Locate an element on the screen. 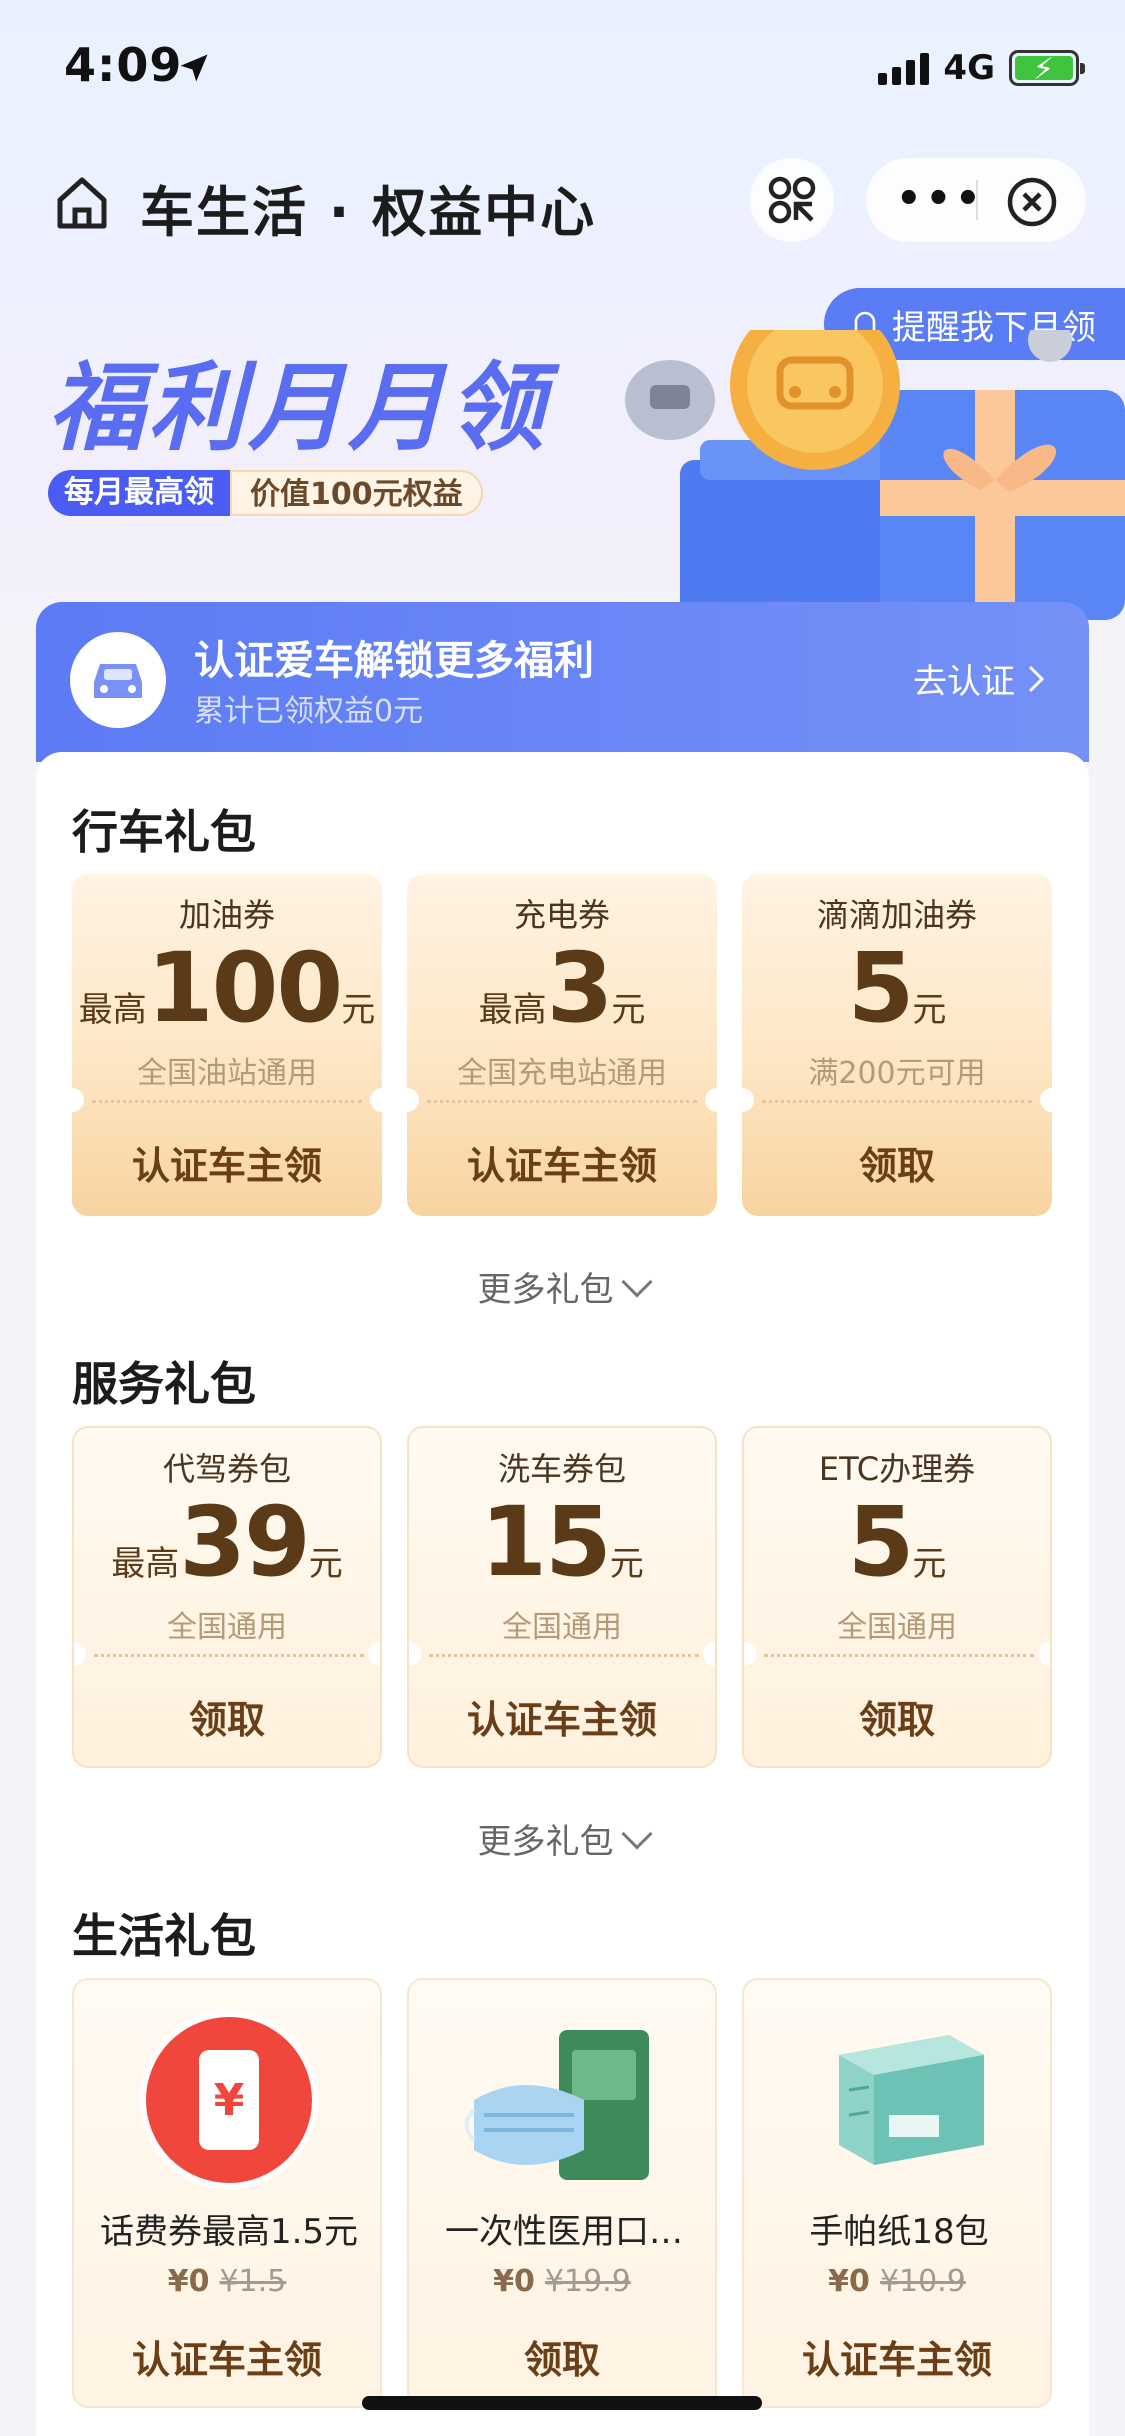 The width and height of the screenshot is (1125, 2436). more-service-packages: 更多礼包 is located at coordinates (562, 1838).